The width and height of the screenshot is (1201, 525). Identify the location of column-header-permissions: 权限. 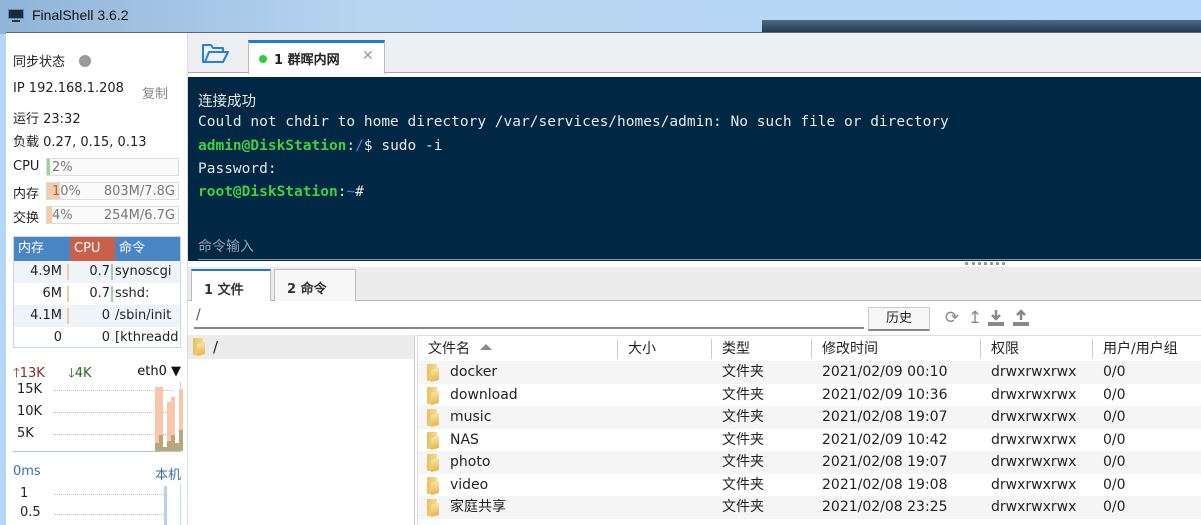
(1037, 349).